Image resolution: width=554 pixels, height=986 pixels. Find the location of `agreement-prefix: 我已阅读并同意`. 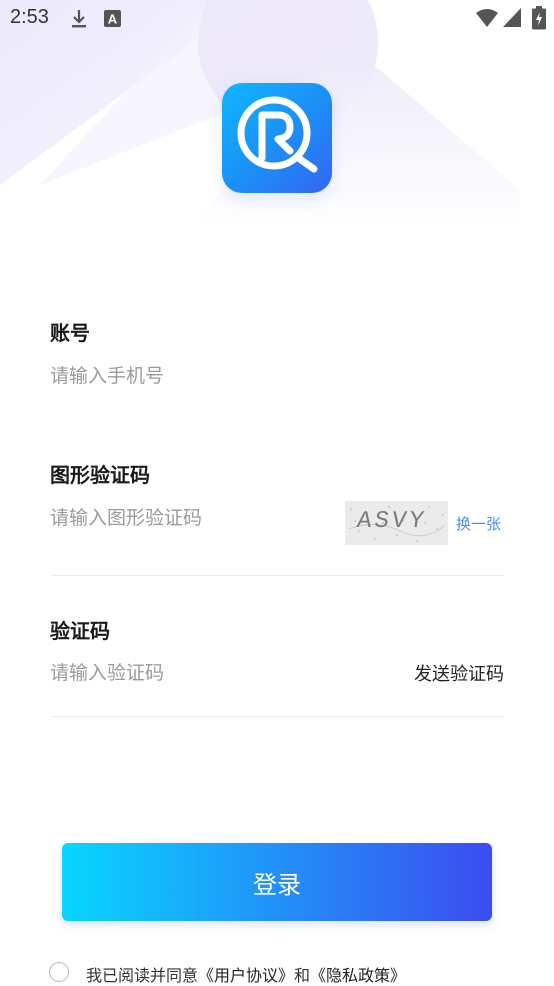

agreement-prefix: 我已阅读并同意 is located at coordinates (142, 975).